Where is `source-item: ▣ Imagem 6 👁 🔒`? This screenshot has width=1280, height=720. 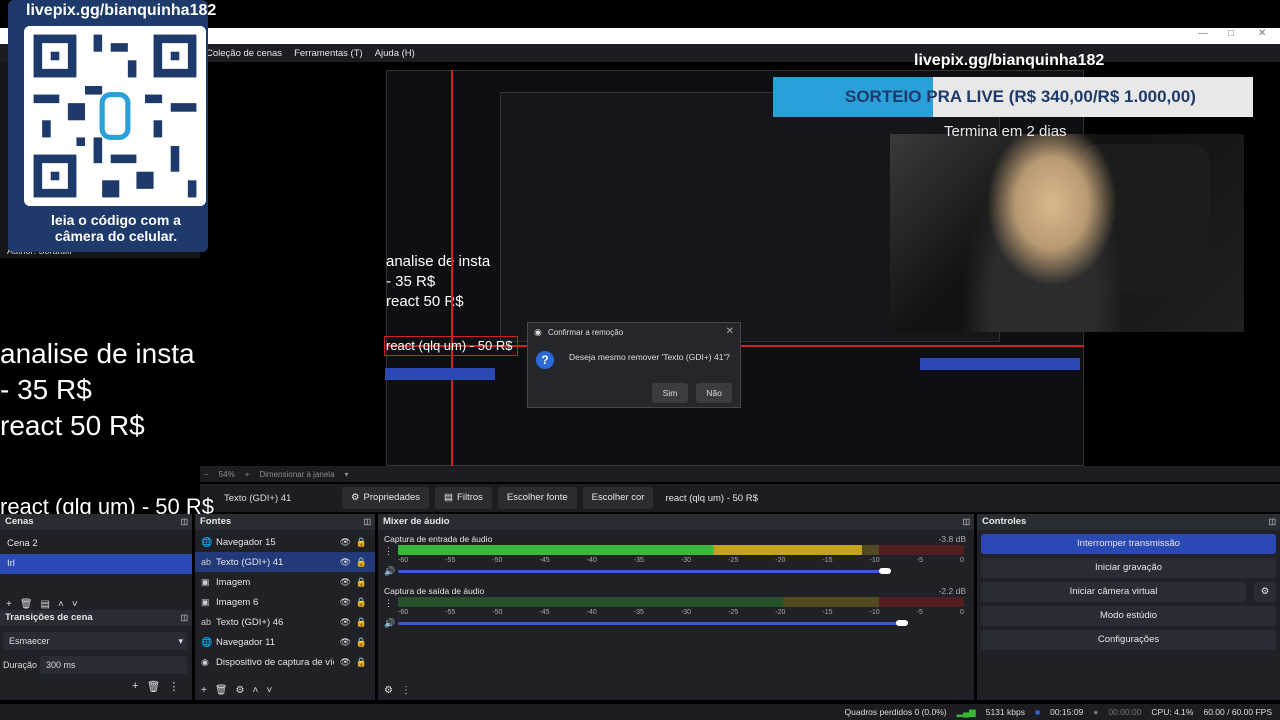
source-item: ▣ Imagem 6 👁 🔒 is located at coordinates (285, 602).